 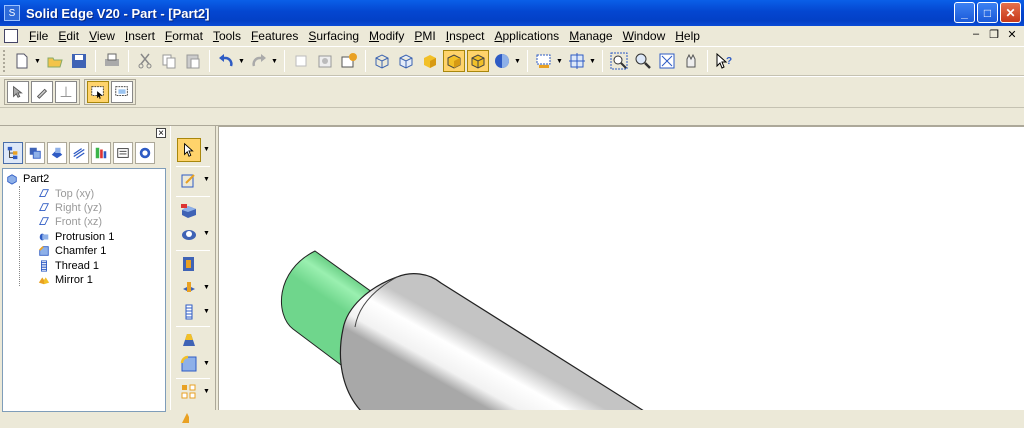 What do you see at coordinates (44, 222) in the screenshot?
I see `plane-icon` at bounding box center [44, 222].